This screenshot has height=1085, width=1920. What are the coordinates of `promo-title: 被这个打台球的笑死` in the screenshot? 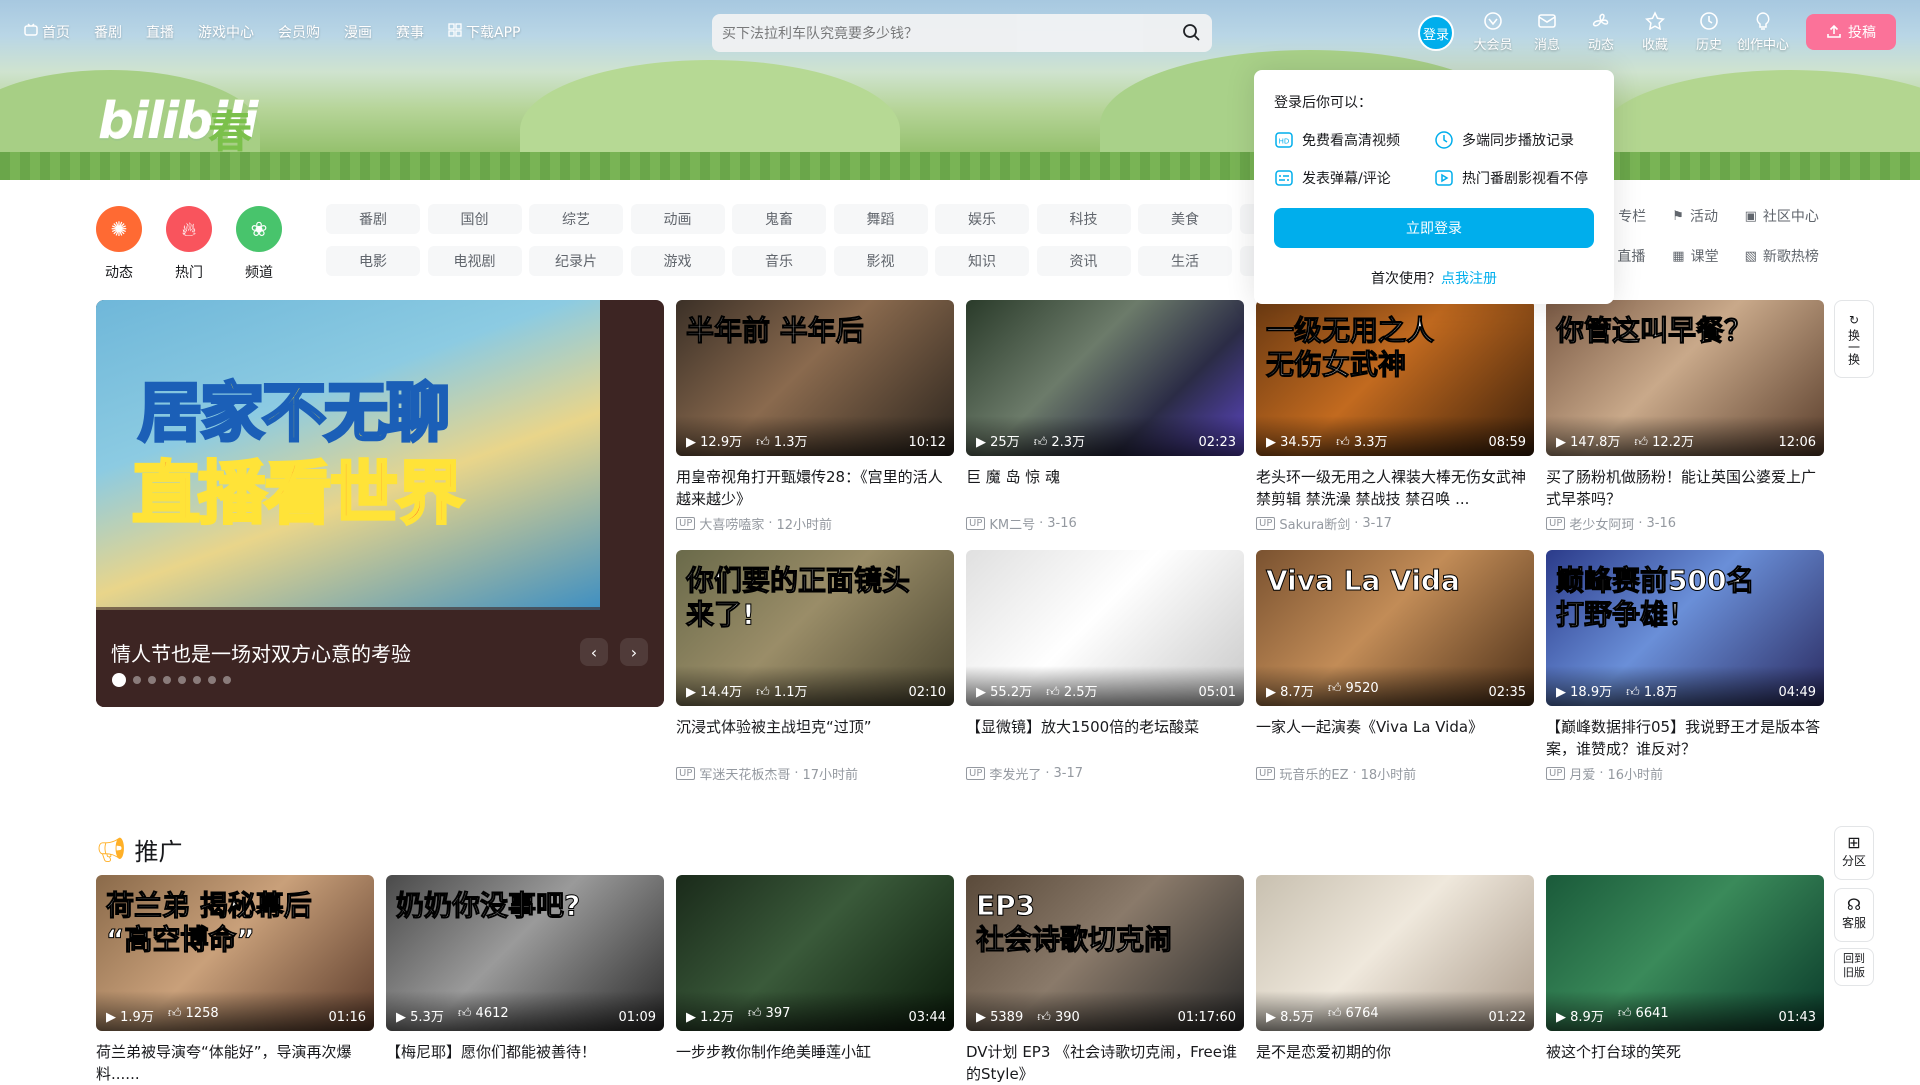 It's located at (1685, 1063).